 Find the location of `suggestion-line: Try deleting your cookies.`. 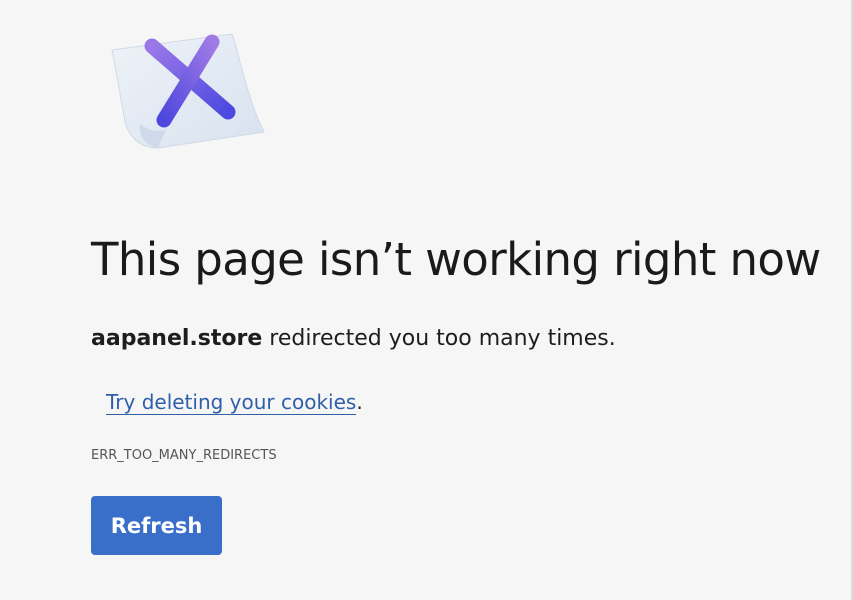

suggestion-line: Try deleting your cookies. is located at coordinates (234, 402).